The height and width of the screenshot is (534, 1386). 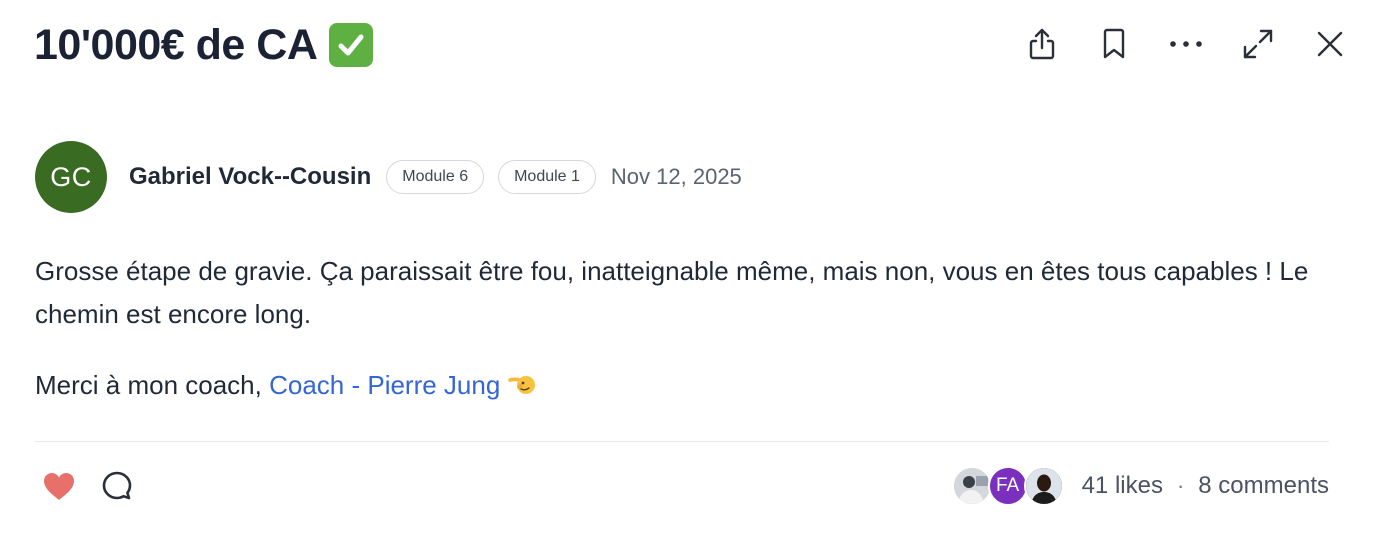 What do you see at coordinates (521, 380) in the screenshot?
I see `pointing-hand-icon` at bounding box center [521, 380].